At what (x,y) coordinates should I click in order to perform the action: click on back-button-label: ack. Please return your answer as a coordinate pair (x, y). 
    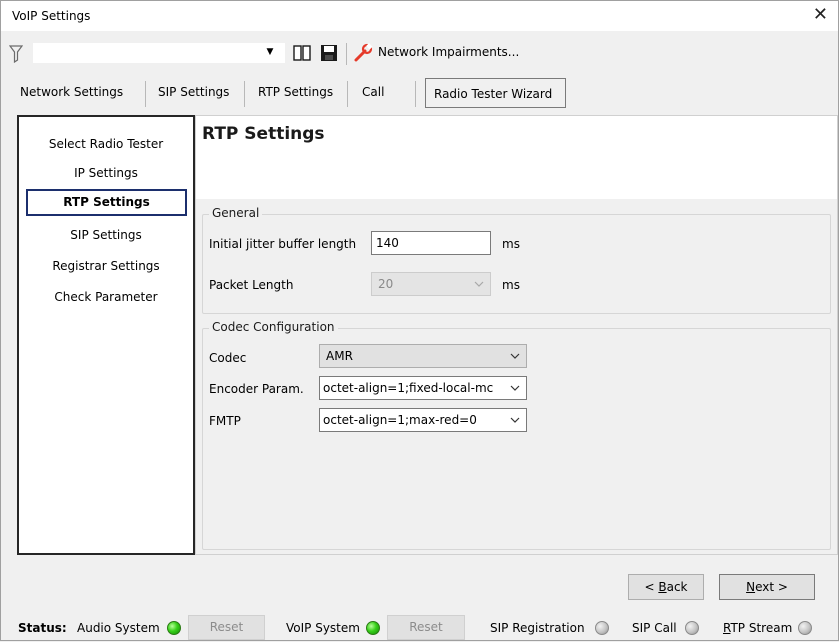
    Looking at the image, I should click on (677, 587).